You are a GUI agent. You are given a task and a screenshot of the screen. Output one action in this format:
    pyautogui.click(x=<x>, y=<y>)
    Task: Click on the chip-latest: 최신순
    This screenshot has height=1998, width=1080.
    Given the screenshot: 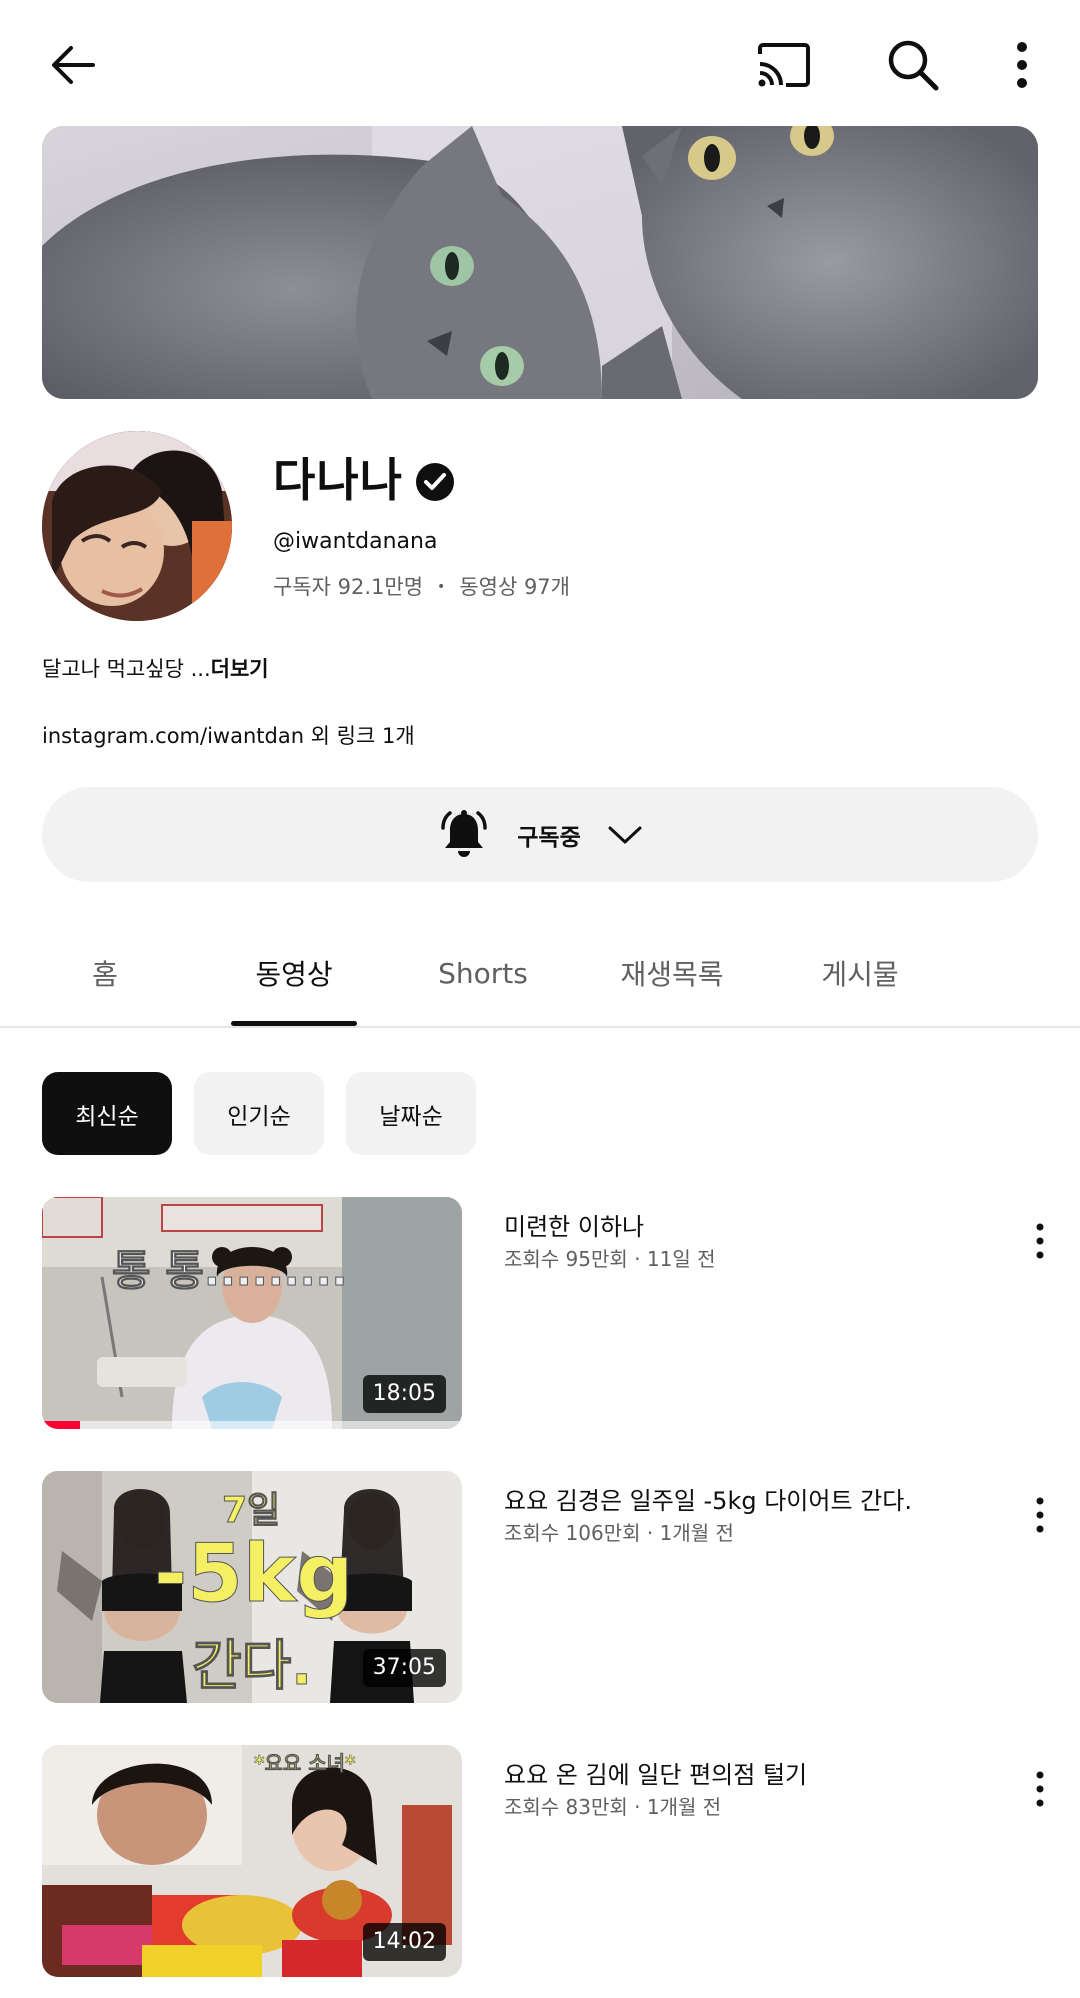 What is the action you would take?
    pyautogui.click(x=107, y=1113)
    